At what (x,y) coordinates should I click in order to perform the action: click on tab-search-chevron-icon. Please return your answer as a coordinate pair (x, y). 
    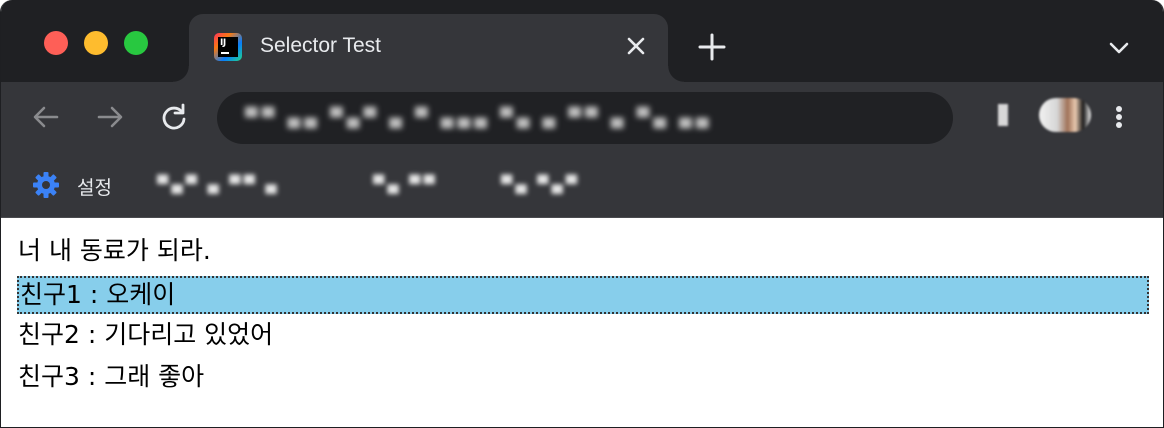
    Looking at the image, I should click on (1119, 48).